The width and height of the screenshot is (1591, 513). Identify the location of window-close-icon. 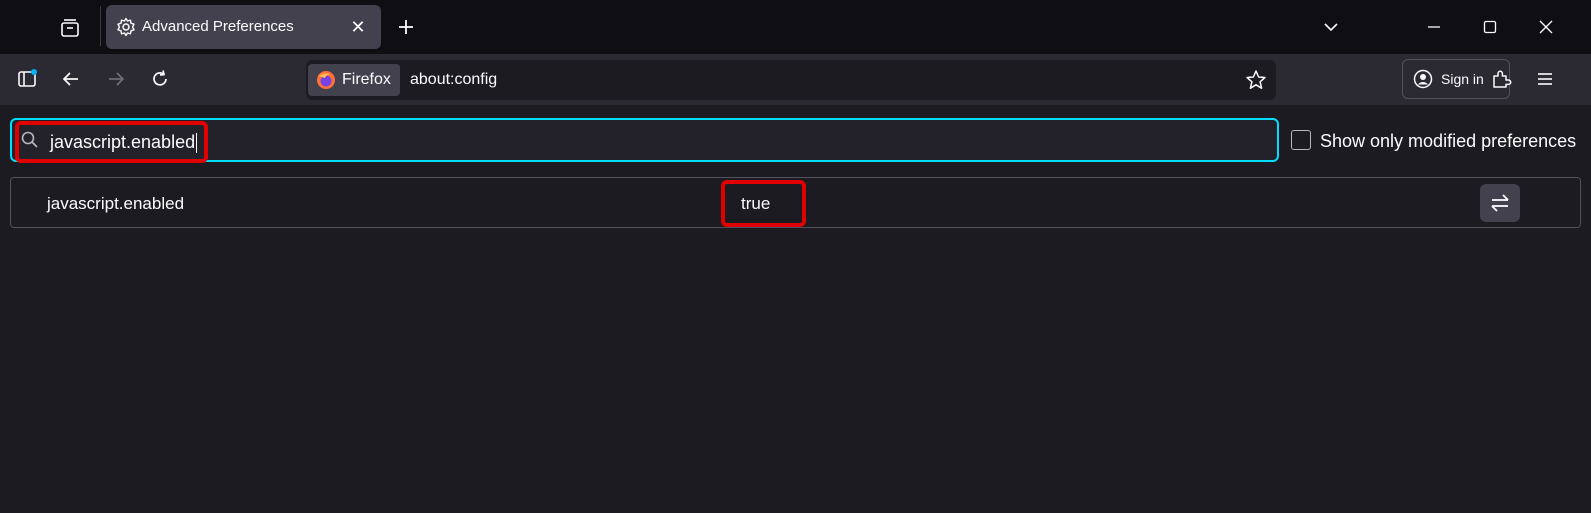
(1546, 27).